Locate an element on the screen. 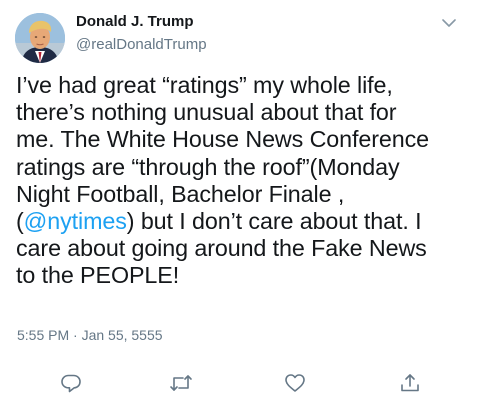  action-bar is located at coordinates (240, 385).